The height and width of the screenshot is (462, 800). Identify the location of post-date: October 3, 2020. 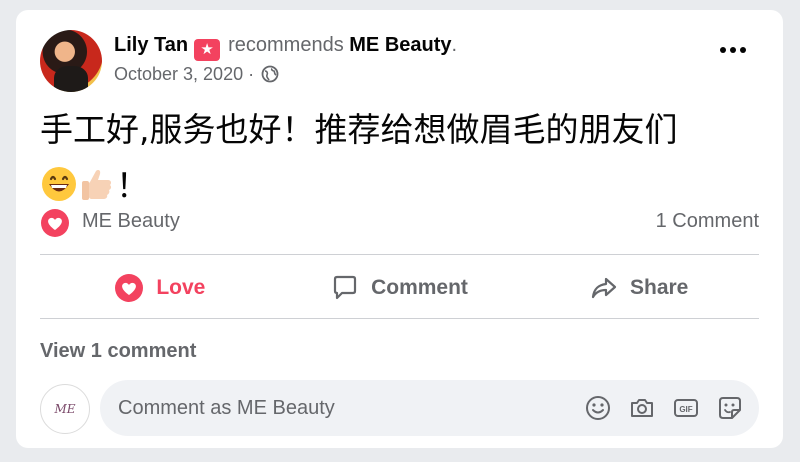
(178, 74).